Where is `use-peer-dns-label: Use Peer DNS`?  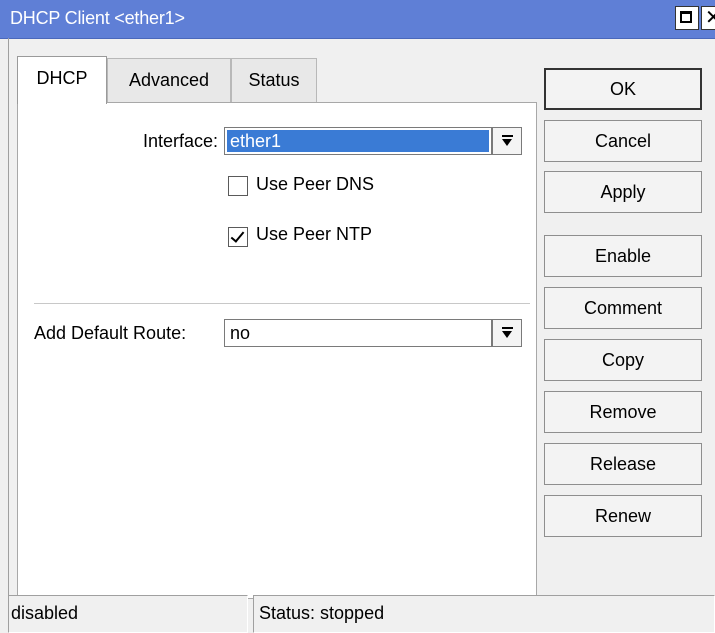 use-peer-dns-label: Use Peer DNS is located at coordinates (315, 184).